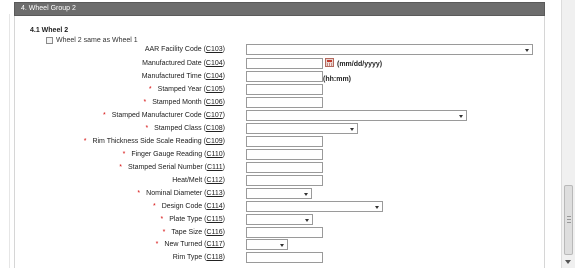  I want to click on heat-melt-input, so click(284, 180).